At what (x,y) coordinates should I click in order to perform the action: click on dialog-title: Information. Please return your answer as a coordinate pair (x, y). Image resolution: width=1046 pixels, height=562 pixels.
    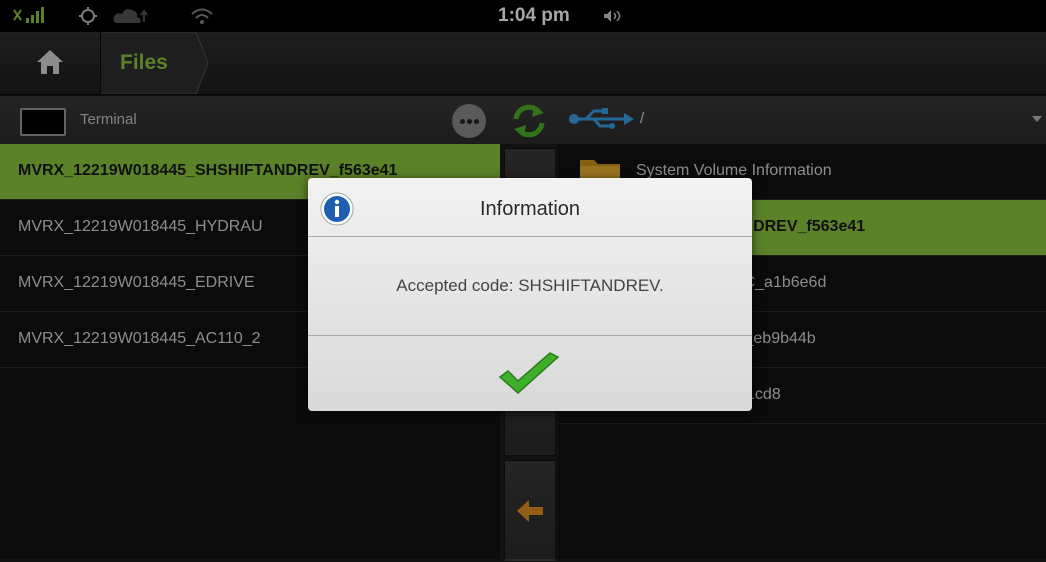
    Looking at the image, I should click on (530, 209).